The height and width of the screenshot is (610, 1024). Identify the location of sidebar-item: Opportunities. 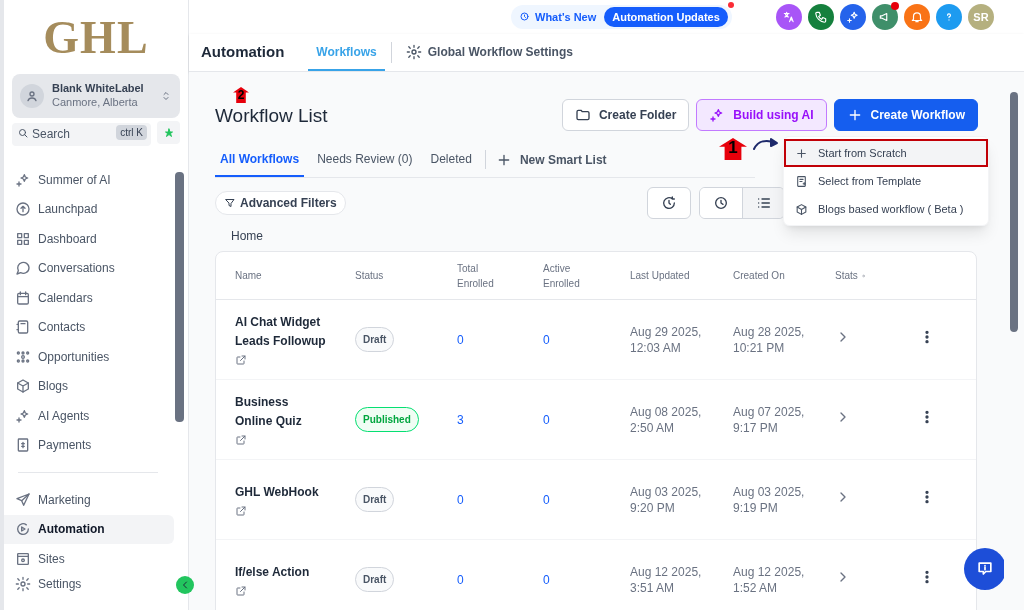
(89, 357).